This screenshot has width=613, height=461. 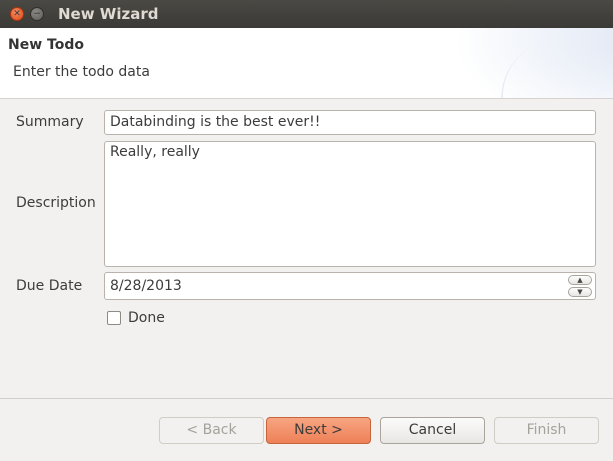 I want to click on title-bar: ✕ − New Wizard, so click(x=306, y=14).